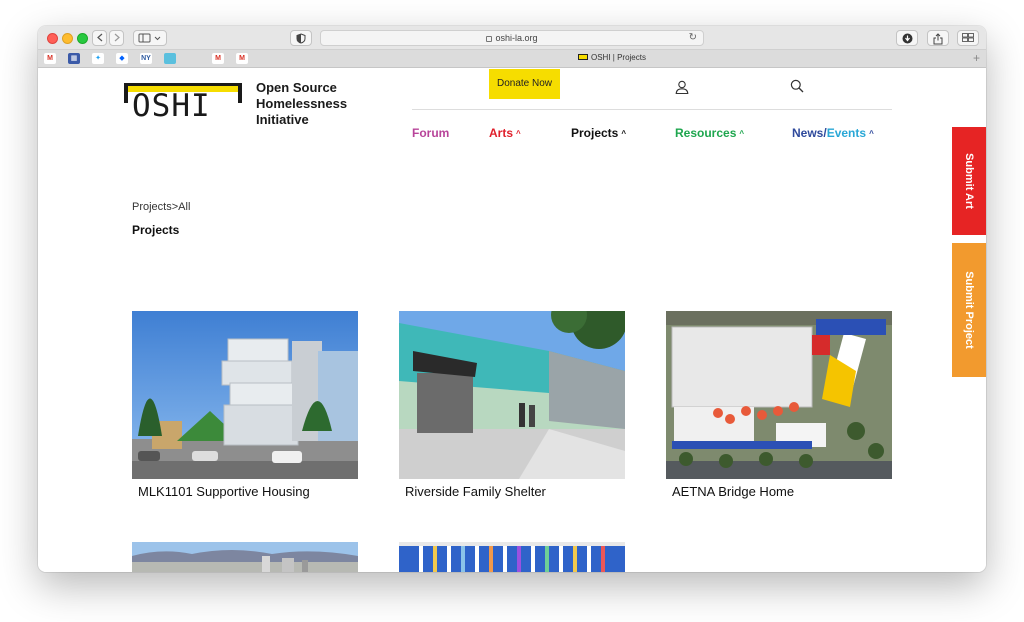 This screenshot has width=1024, height=622. I want to click on nav-arts-label: Arts, so click(501, 133).